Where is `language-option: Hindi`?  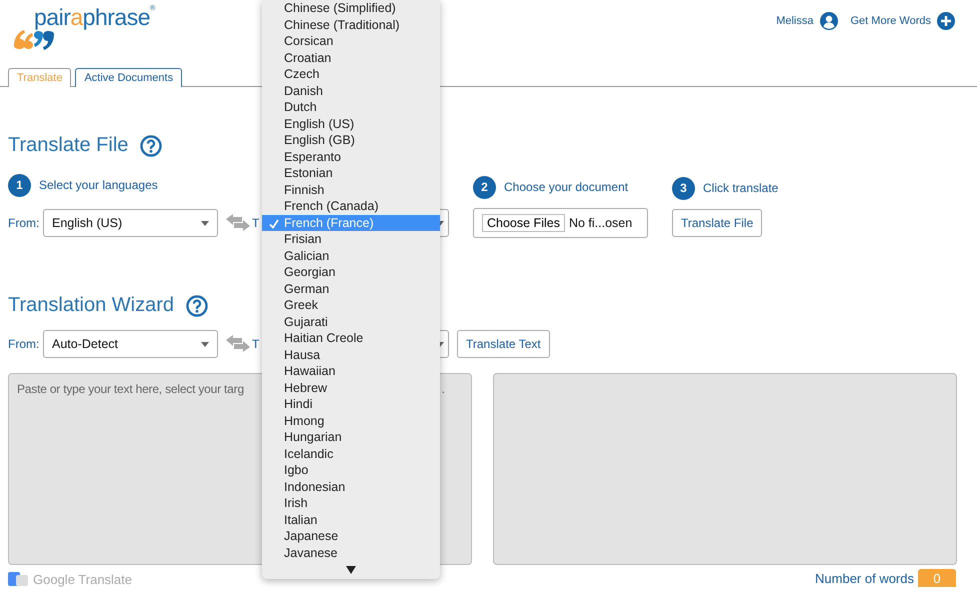
language-option: Hindi is located at coordinates (351, 404).